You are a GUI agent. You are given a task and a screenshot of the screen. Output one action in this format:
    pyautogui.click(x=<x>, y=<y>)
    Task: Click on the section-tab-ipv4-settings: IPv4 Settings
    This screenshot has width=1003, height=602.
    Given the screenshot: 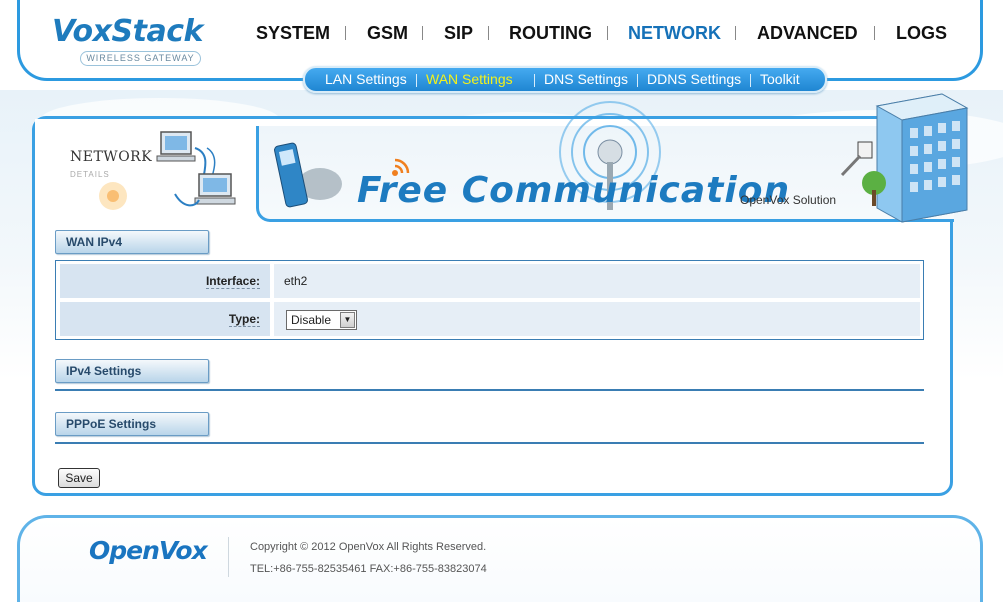 What is the action you would take?
    pyautogui.click(x=132, y=371)
    